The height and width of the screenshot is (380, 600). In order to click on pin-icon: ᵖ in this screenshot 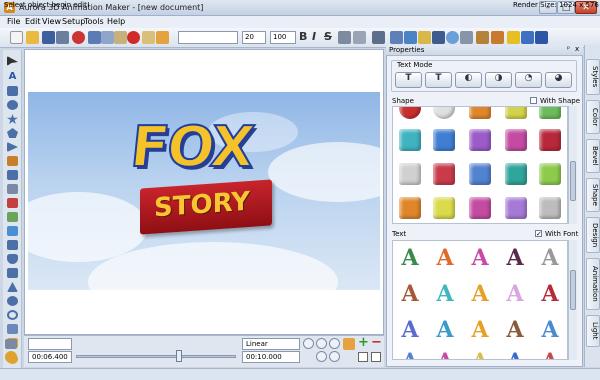, I will do `click(568, 49)`.